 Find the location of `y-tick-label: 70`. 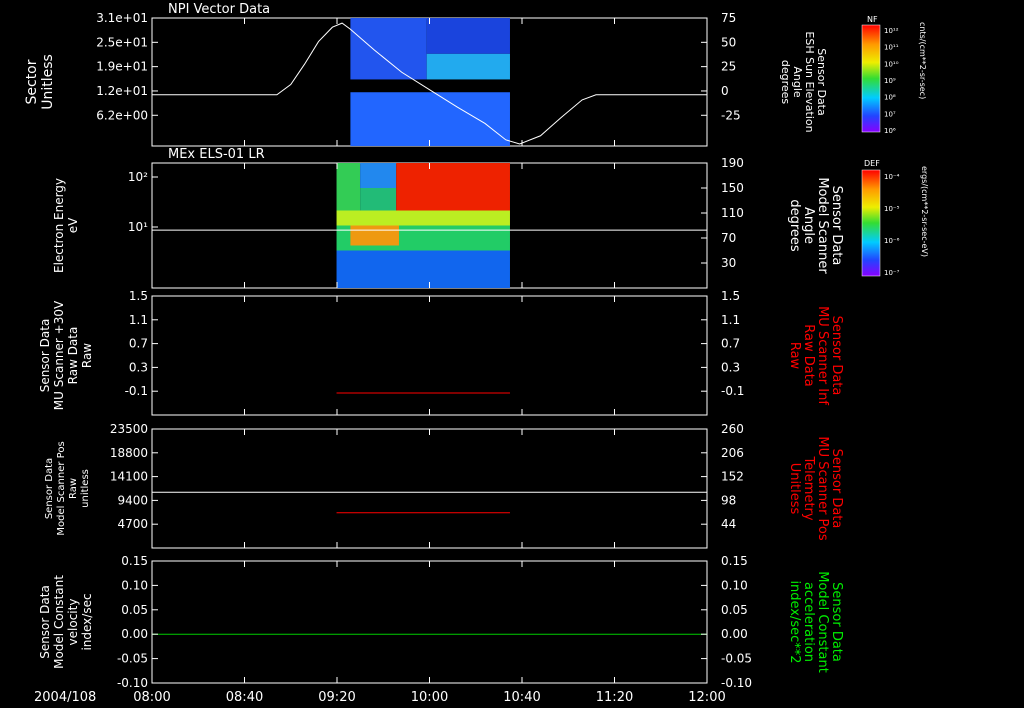

y-tick-label: 70 is located at coordinates (728, 238).